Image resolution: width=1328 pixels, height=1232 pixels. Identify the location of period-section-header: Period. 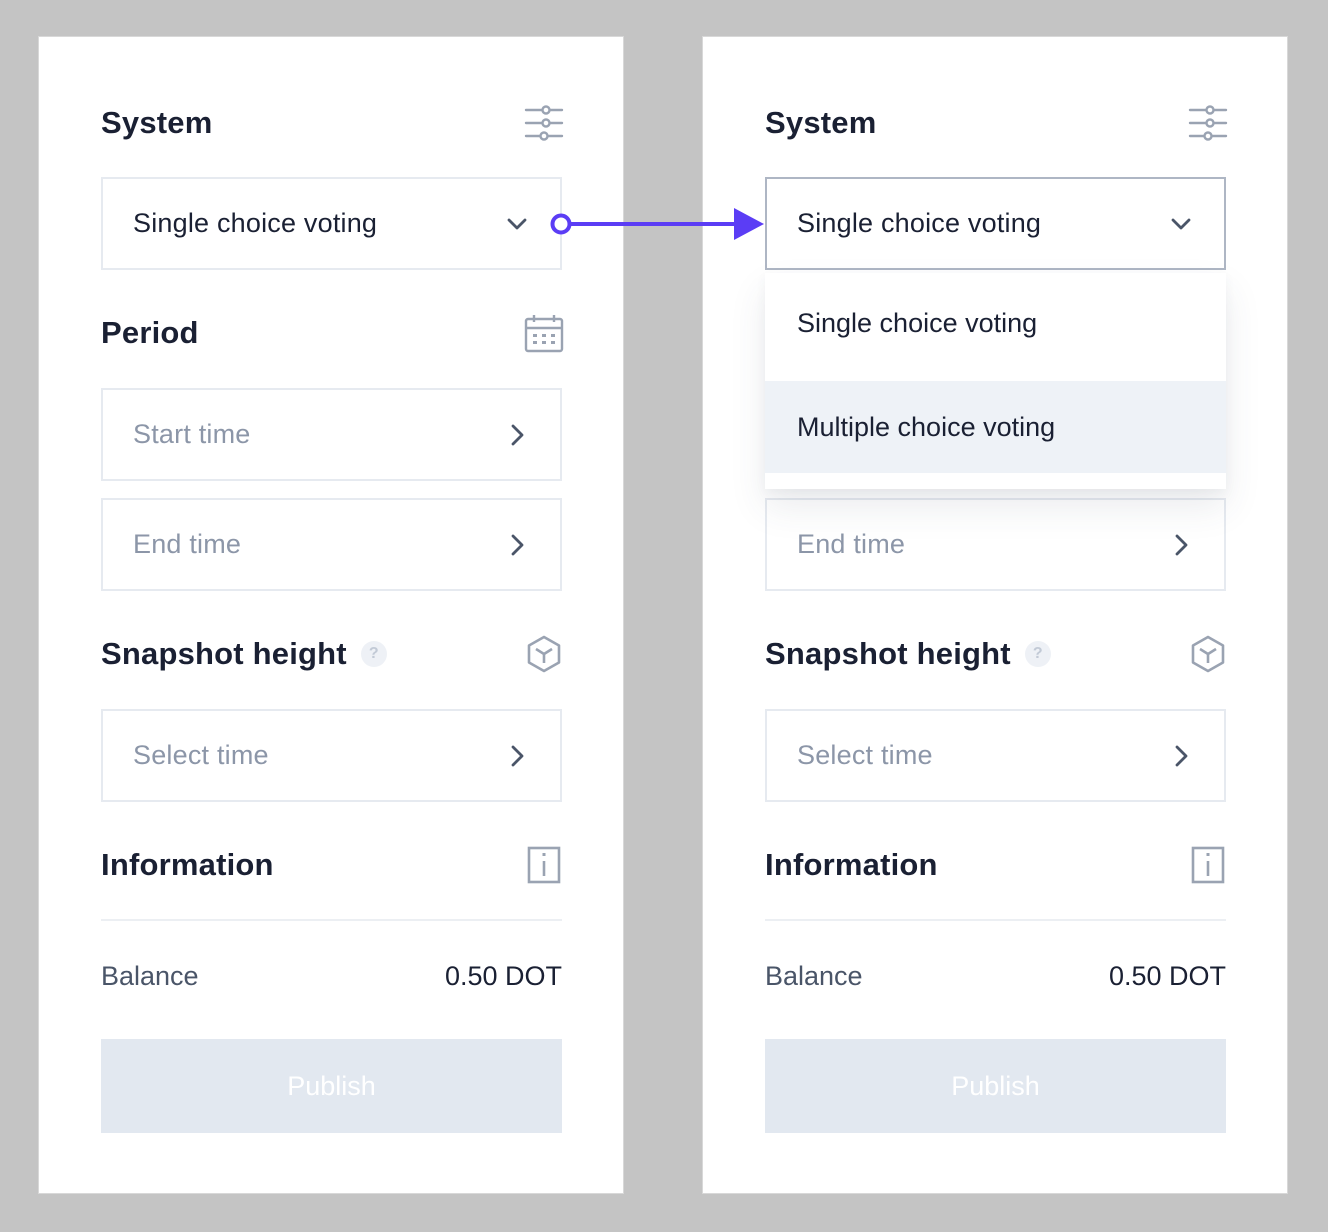
(332, 333).